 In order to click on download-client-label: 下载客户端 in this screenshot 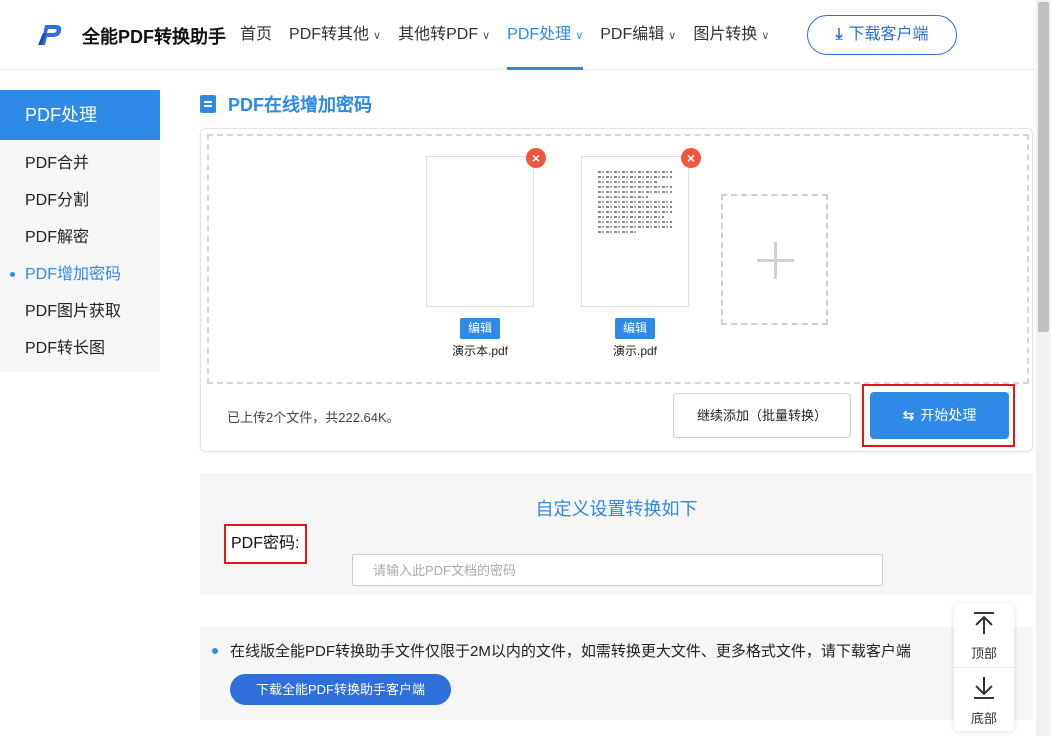, I will do `click(888, 34)`.